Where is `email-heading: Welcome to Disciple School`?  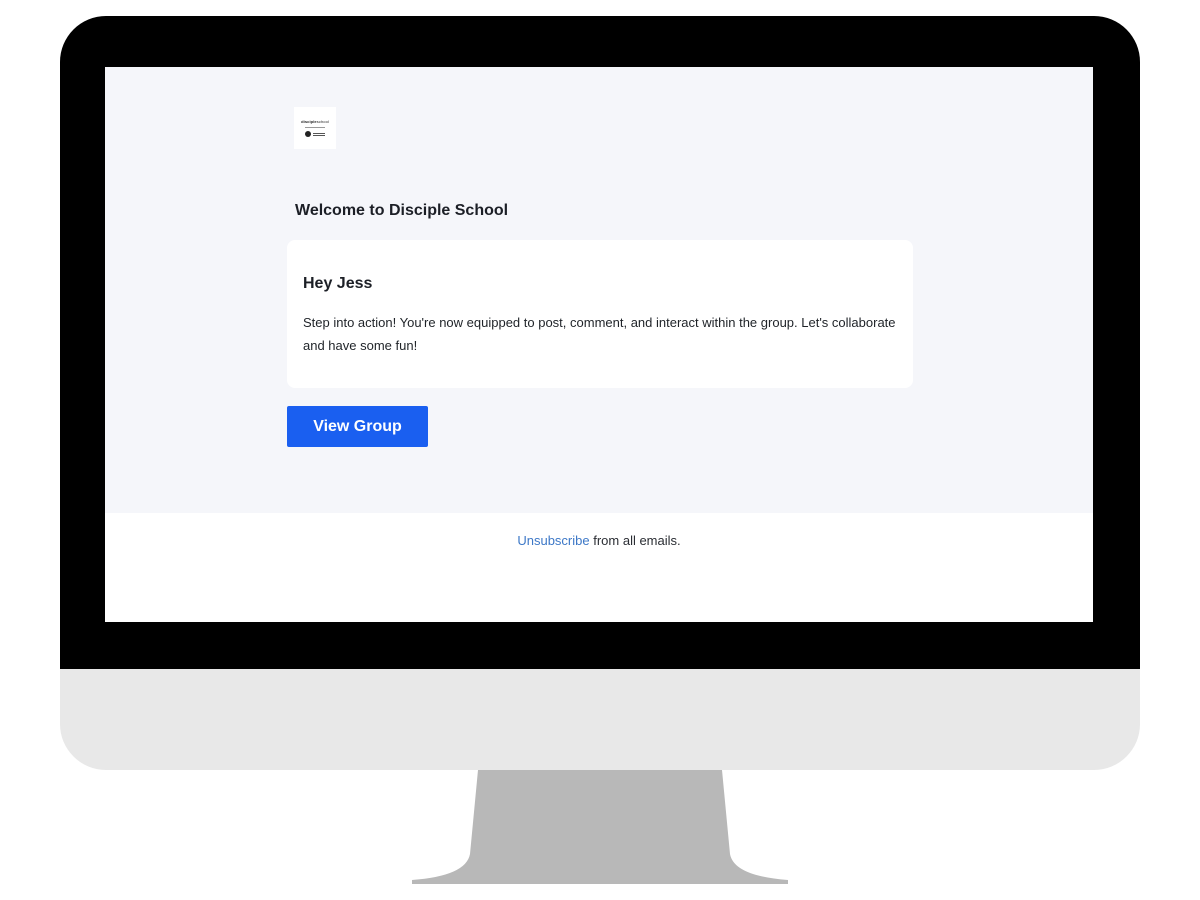
email-heading: Welcome to Disciple School is located at coordinates (402, 210).